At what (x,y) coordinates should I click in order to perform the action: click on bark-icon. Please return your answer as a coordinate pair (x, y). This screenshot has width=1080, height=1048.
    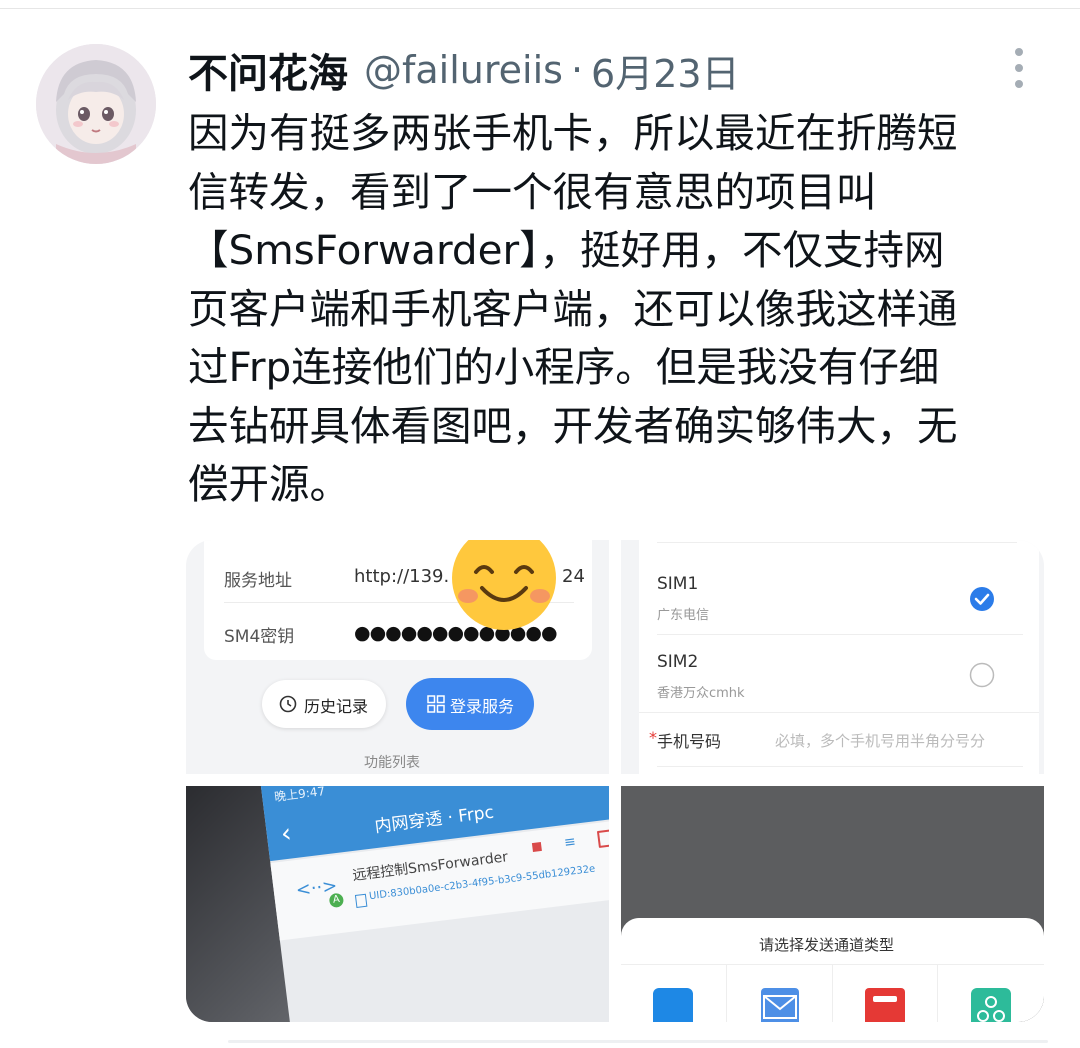
    Looking at the image, I should click on (885, 1005).